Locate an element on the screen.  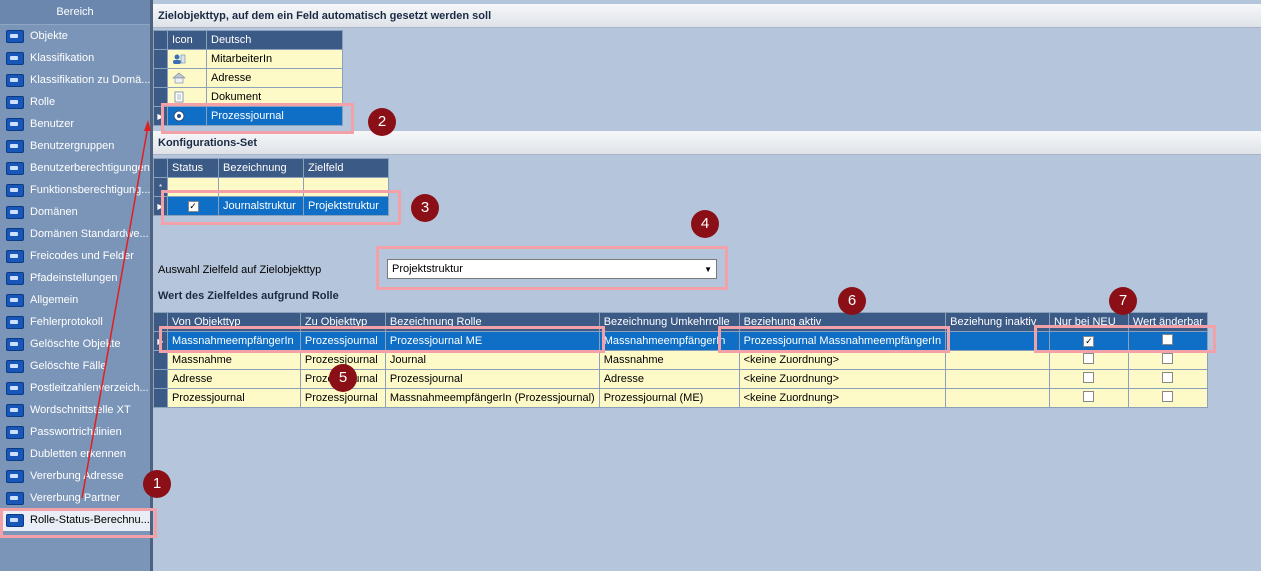
annotation-arrow-layer is located at coordinates (116, 309).